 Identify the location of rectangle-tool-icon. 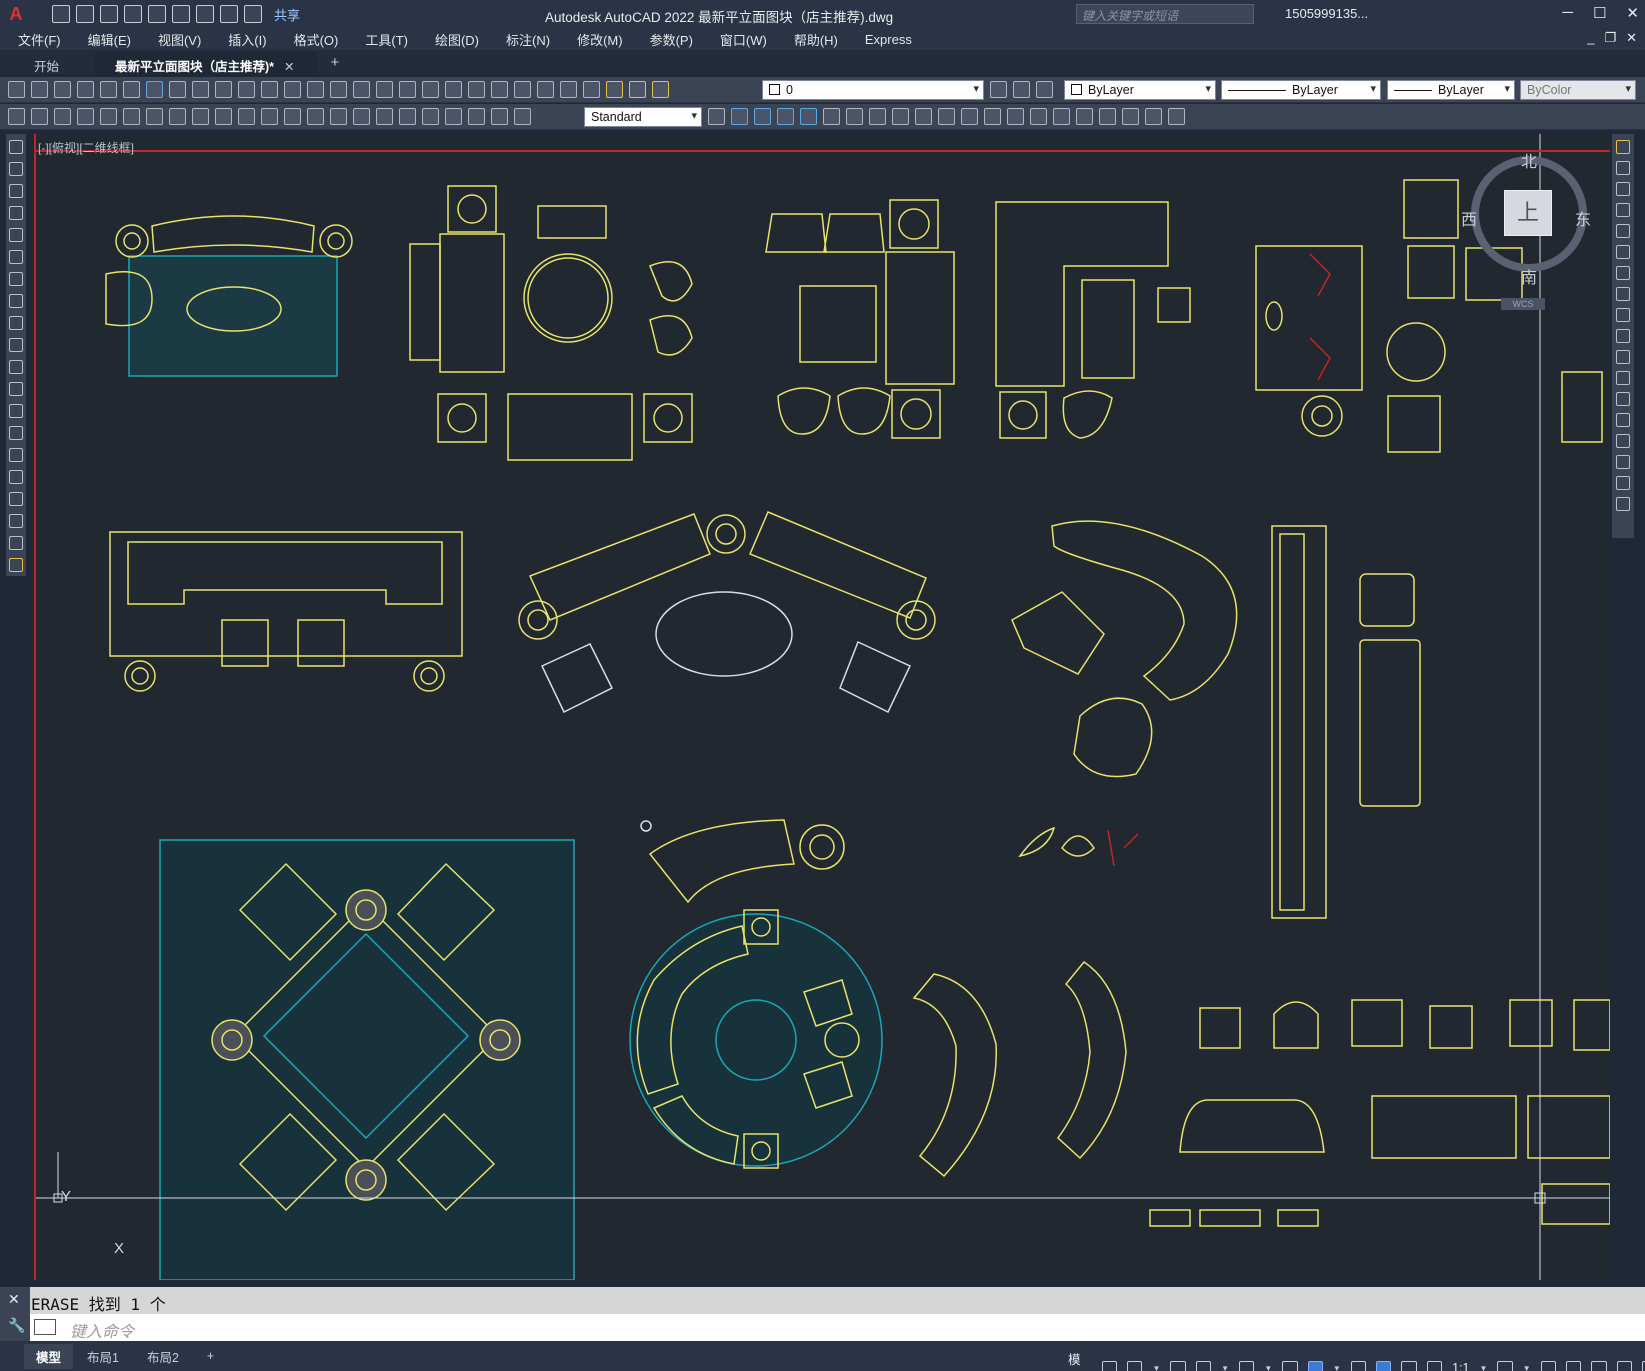
(16, 235).